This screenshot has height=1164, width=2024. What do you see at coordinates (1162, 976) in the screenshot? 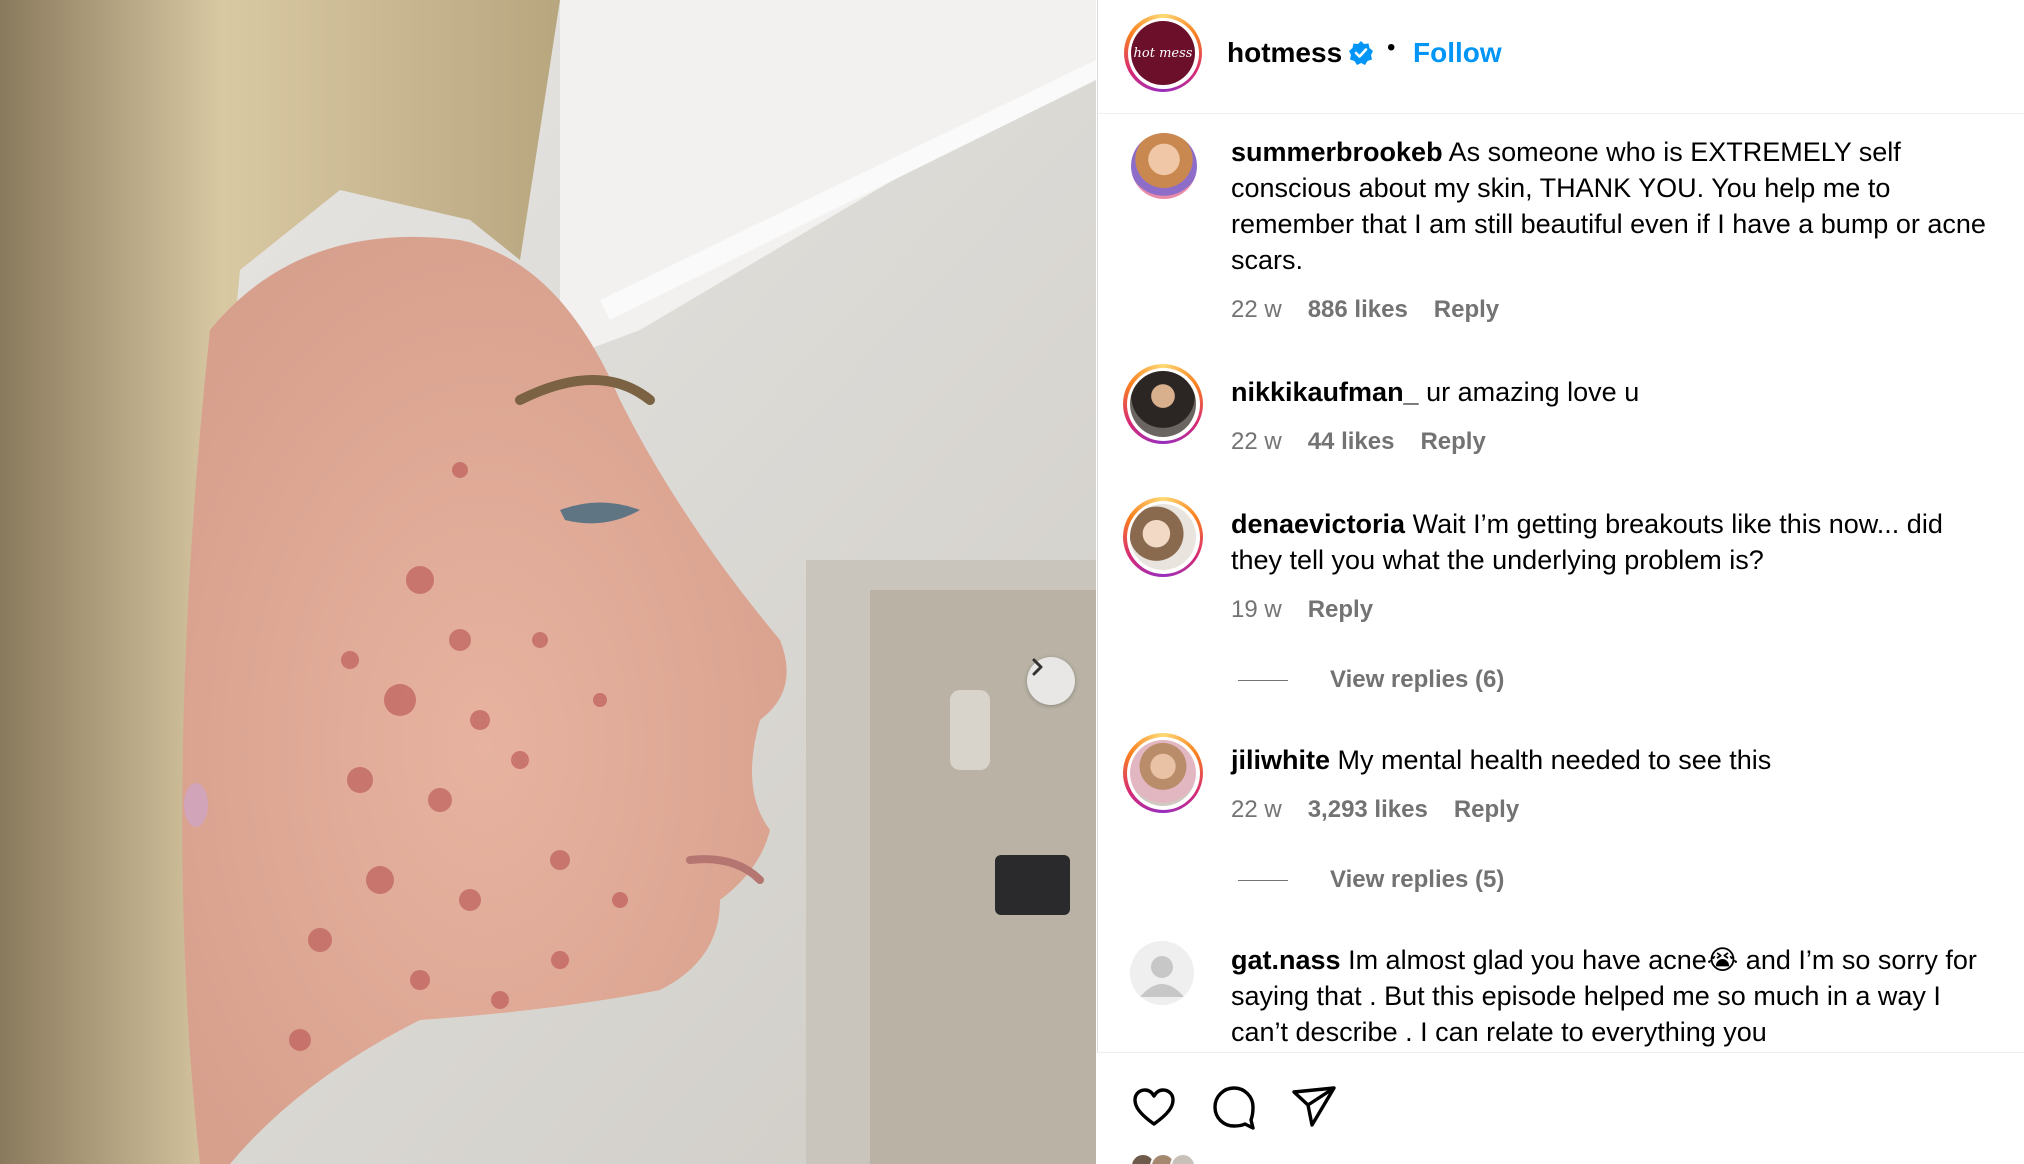
I see `default-avatar-icon` at bounding box center [1162, 976].